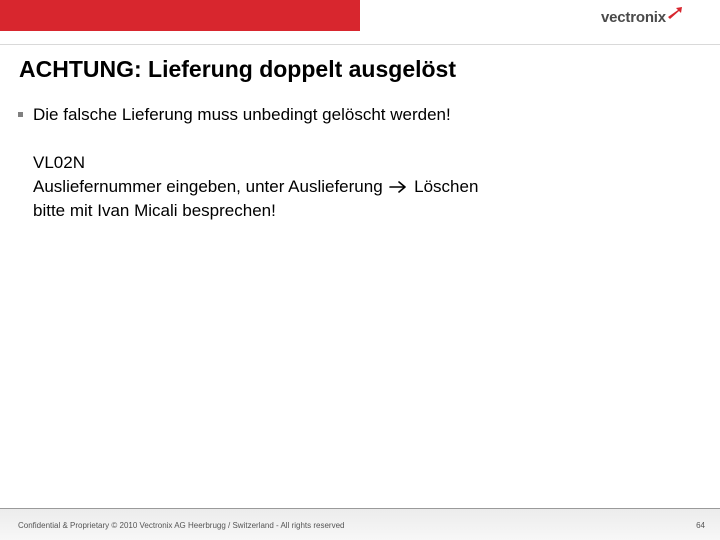  Describe the element at coordinates (154, 210) in the screenshot. I see `contact-line: bitte mit Ivan Micali besprechen!` at that location.